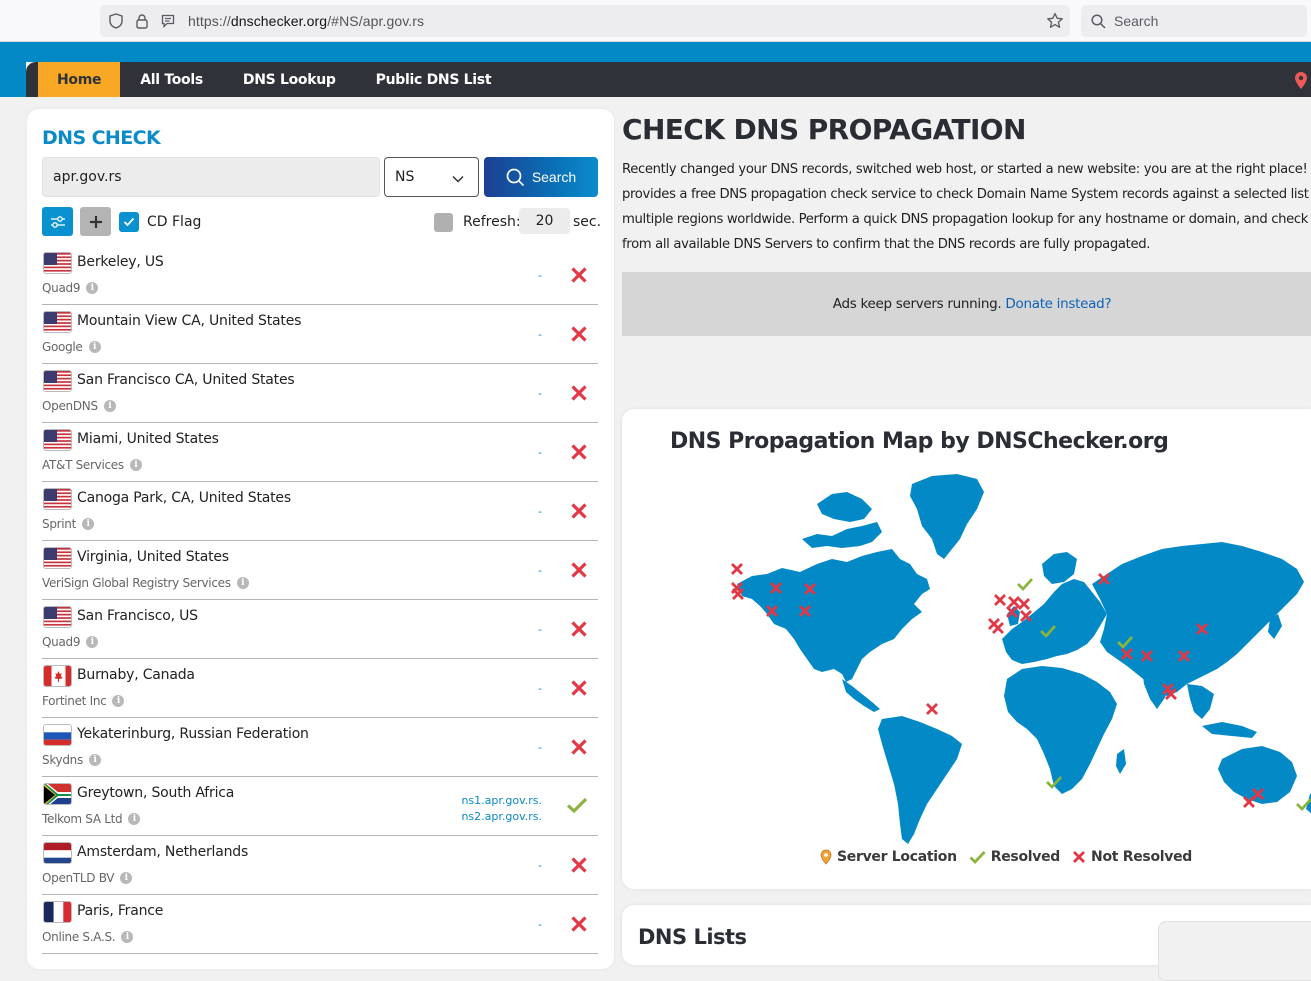  Describe the element at coordinates (320, 334) in the screenshot. I see `server-row: Mountain View CA, United States Google i -` at that location.